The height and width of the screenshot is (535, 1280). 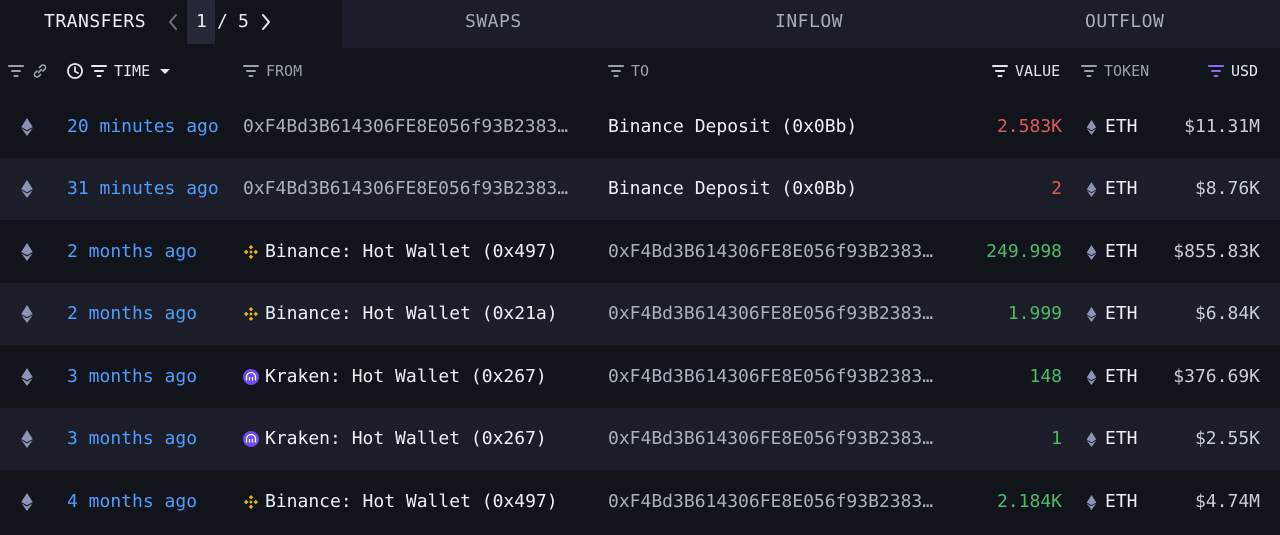 What do you see at coordinates (1038, 71) in the screenshot?
I see `value-header-label: VALUE` at bounding box center [1038, 71].